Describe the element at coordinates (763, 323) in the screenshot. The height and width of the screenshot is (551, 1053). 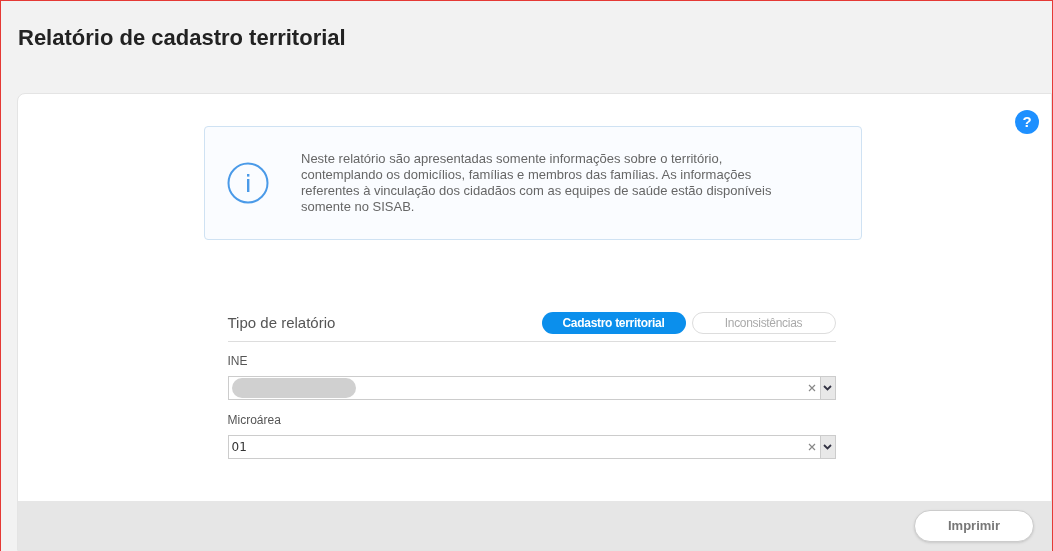
I see `report-type-tab: Inconsistências` at that location.